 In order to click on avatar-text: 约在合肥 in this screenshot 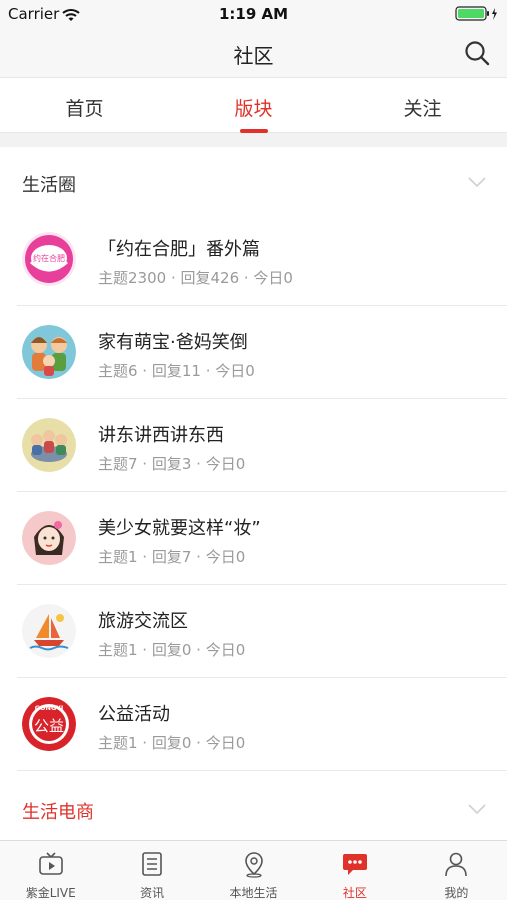, I will do `click(49, 258)`.